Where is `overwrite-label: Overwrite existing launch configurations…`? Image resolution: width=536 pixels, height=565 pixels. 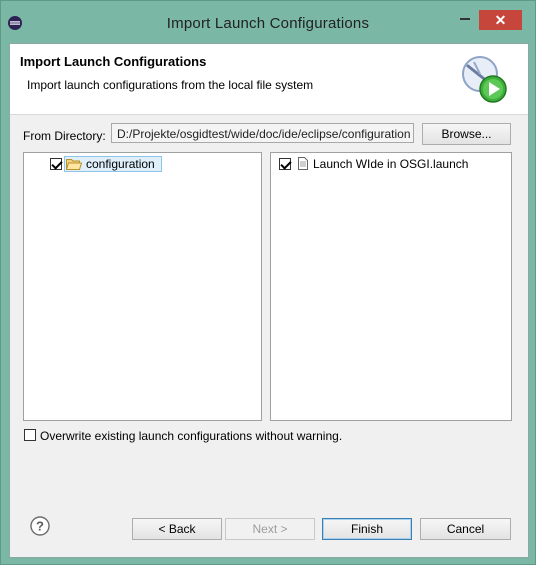 overwrite-label: Overwrite existing launch configurations… is located at coordinates (191, 436).